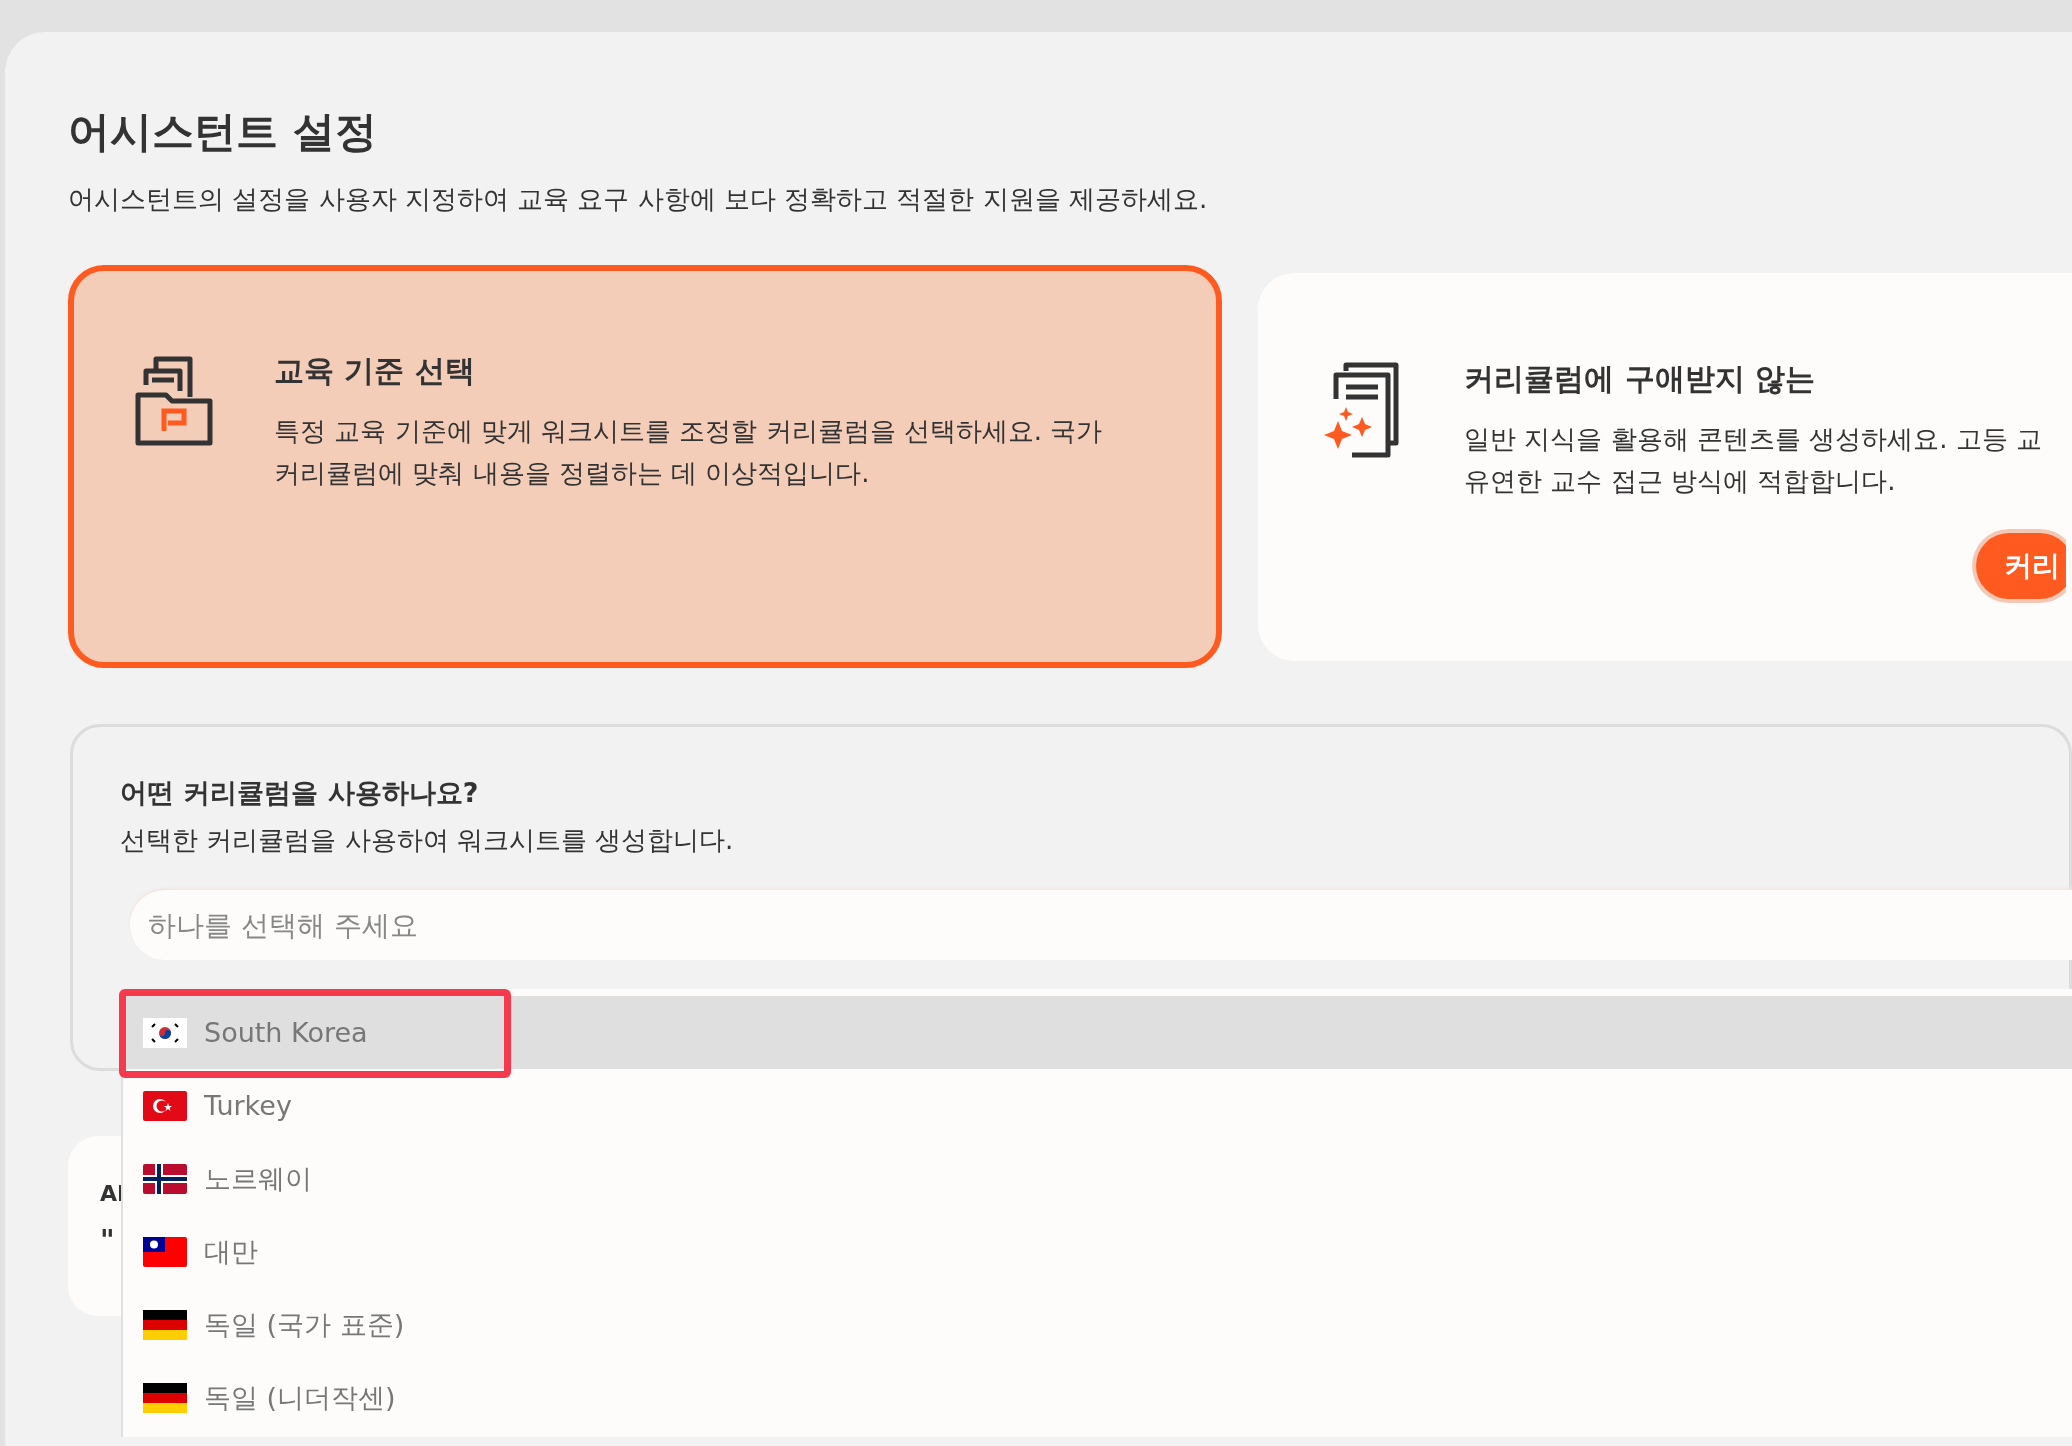  What do you see at coordinates (1753, 460) in the screenshot?
I see `card-description: 일반 지식을 활용해 콘텐츠를 생성하세요. 고등 교 유연한 교수 접근 방식에 적합합니다.` at bounding box center [1753, 460].